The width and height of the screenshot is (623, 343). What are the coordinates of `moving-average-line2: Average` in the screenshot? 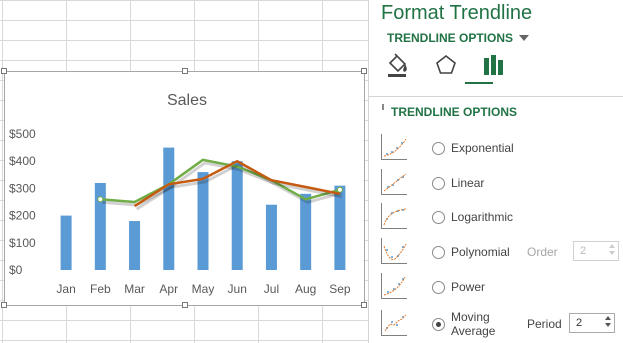 It's located at (473, 331).